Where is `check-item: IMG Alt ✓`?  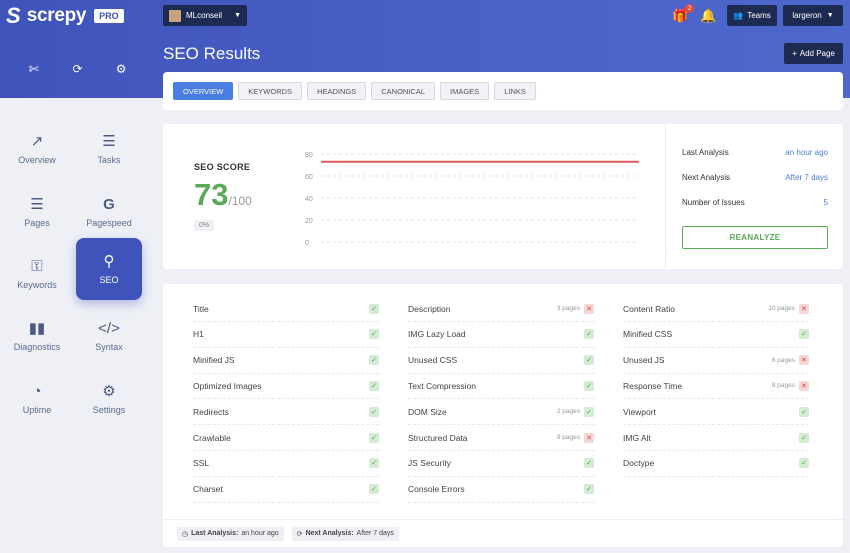
check-item: IMG Alt ✓ is located at coordinates (716, 438).